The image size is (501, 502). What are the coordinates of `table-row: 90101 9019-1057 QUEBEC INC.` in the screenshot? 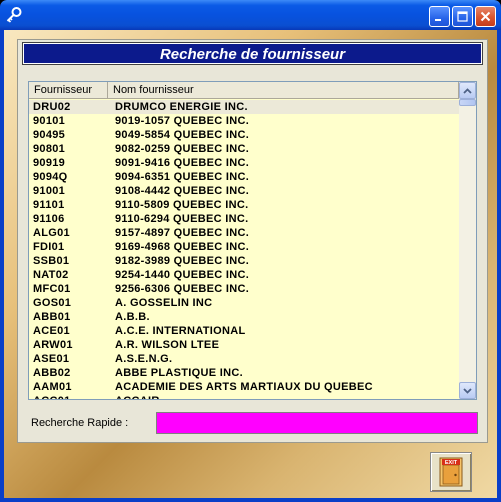 It's located at (244, 121).